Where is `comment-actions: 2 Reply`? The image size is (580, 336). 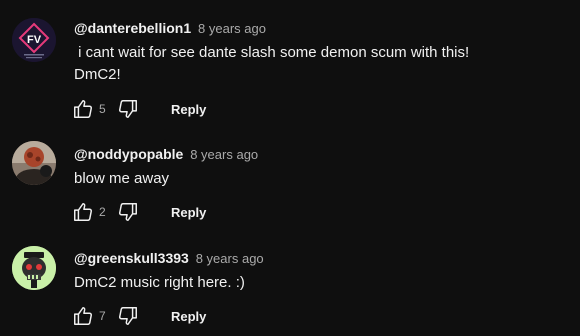
comment-actions: 2 Reply is located at coordinates (141, 212).